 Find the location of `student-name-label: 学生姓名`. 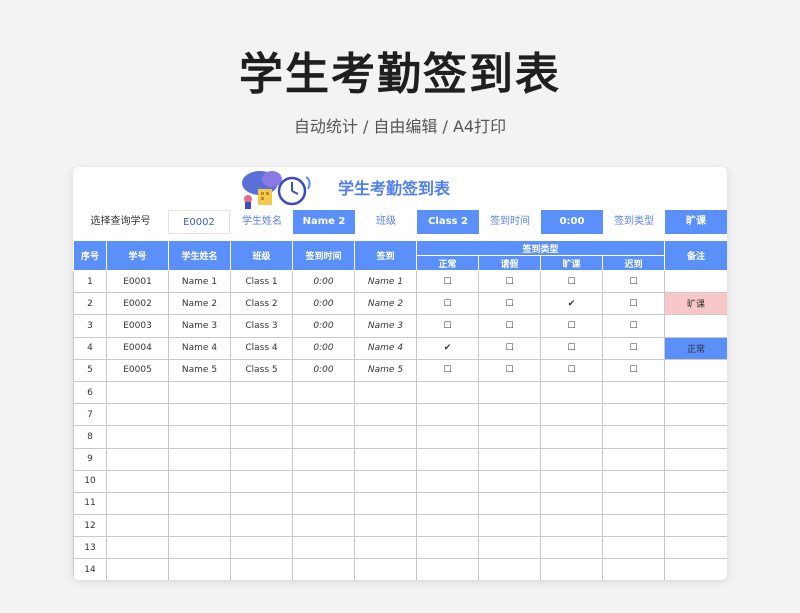

student-name-label: 学生姓名 is located at coordinates (262, 221).